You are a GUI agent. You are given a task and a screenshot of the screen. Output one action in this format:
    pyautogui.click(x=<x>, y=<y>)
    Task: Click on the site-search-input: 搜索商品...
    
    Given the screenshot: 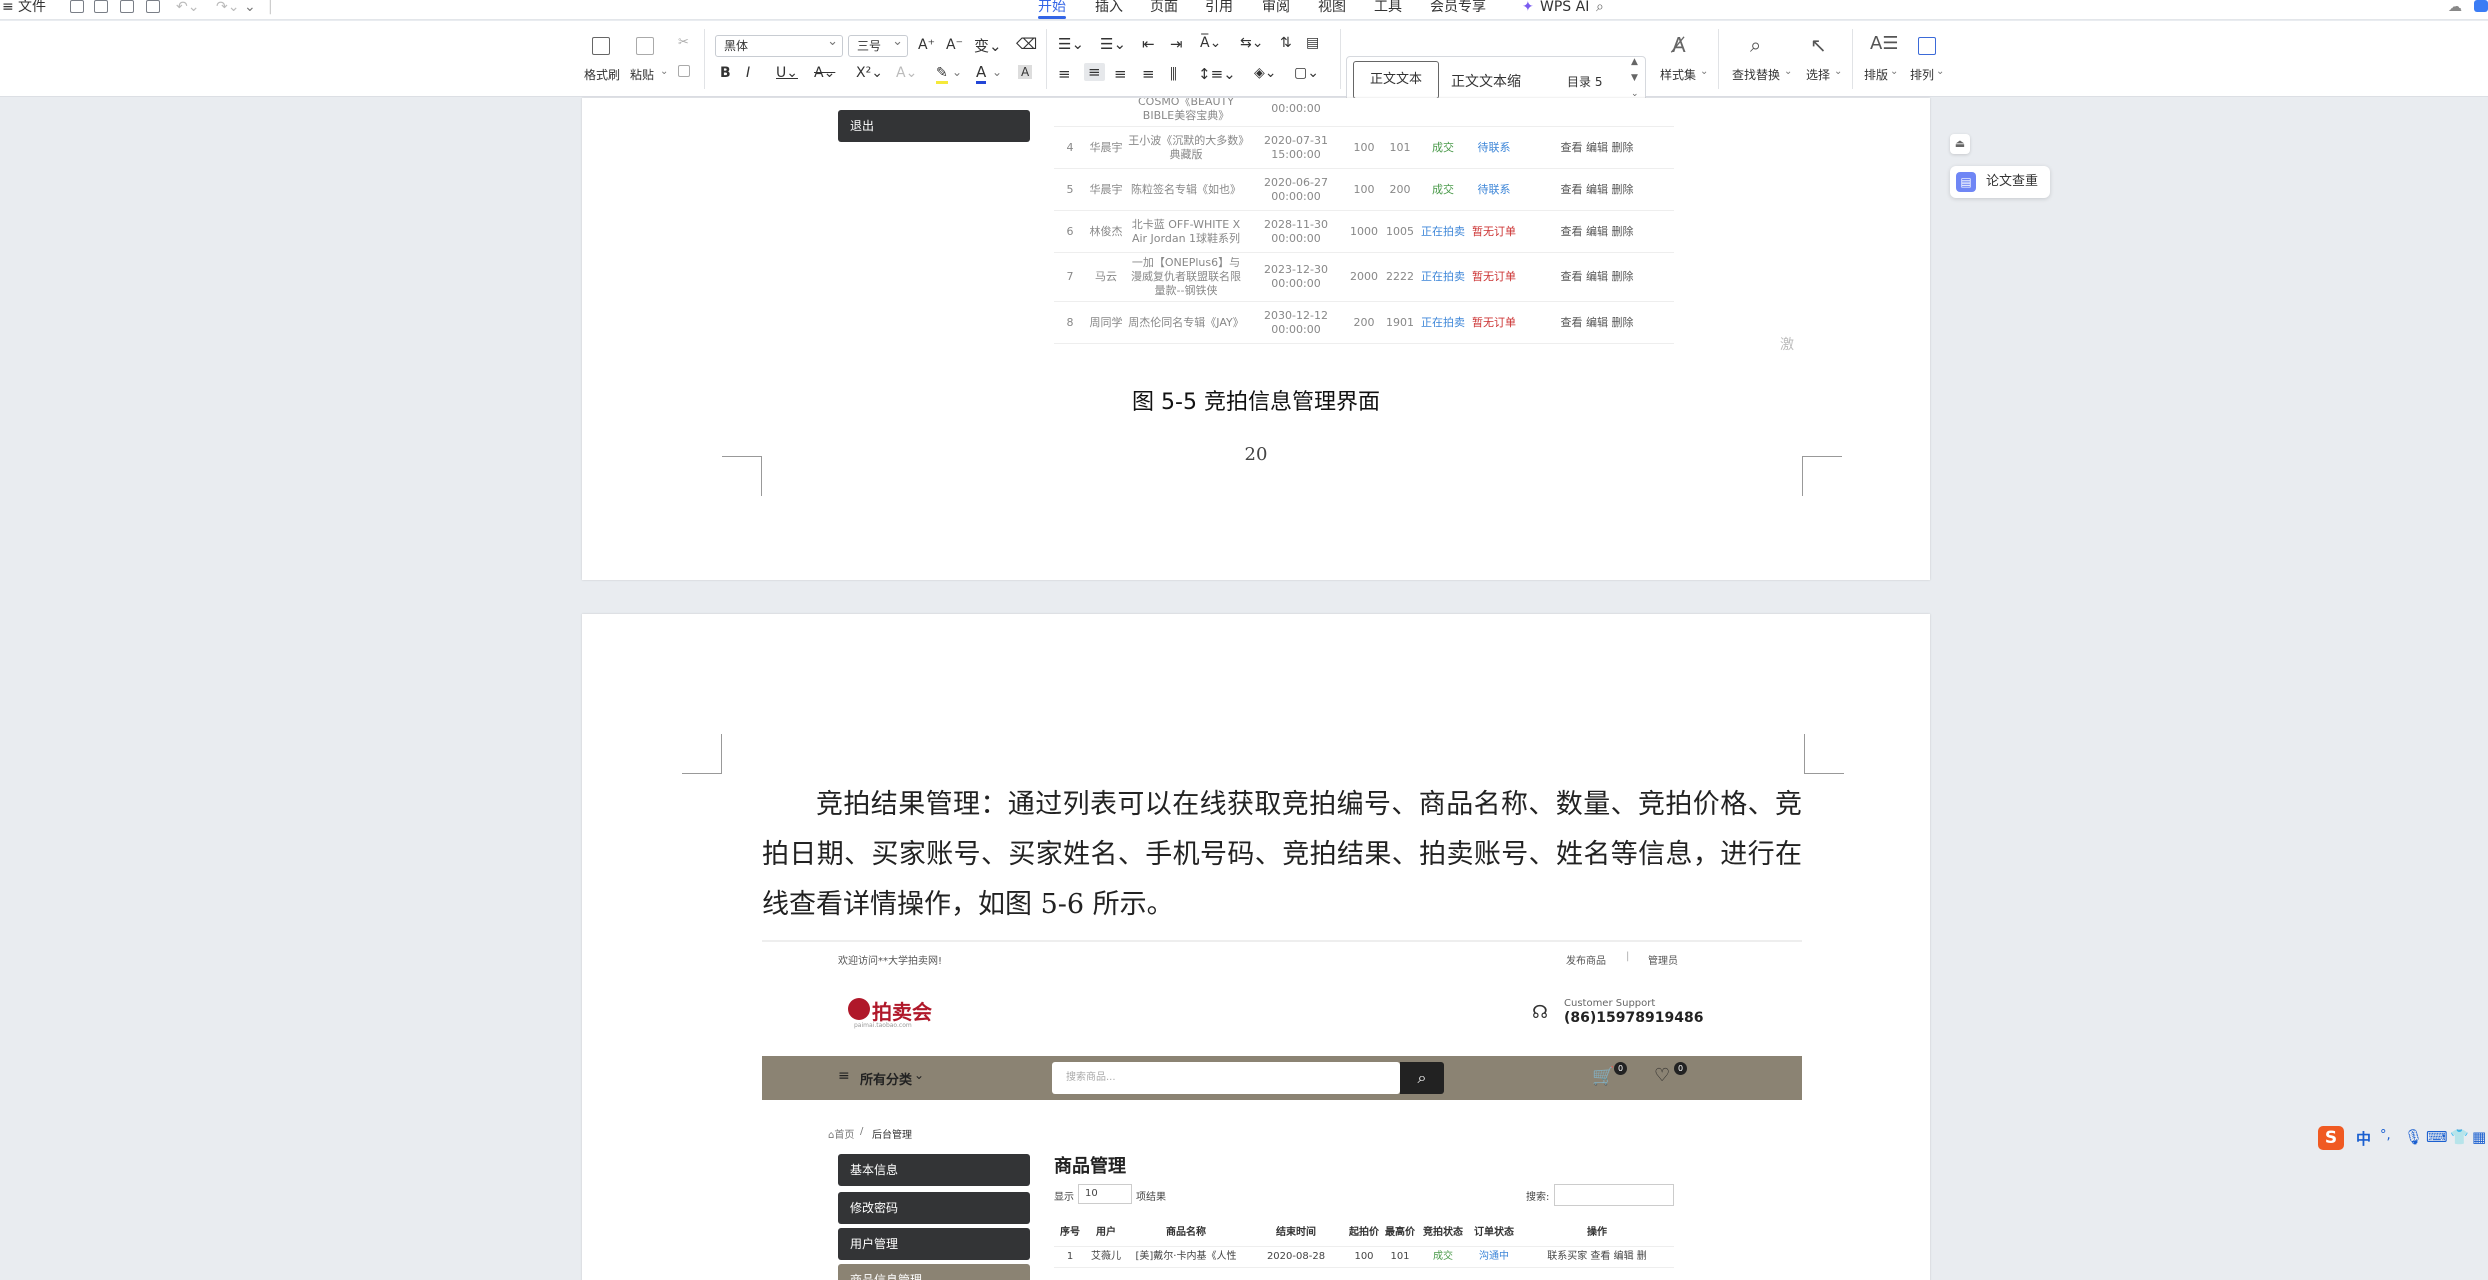 What is the action you would take?
    pyautogui.click(x=1226, y=1078)
    